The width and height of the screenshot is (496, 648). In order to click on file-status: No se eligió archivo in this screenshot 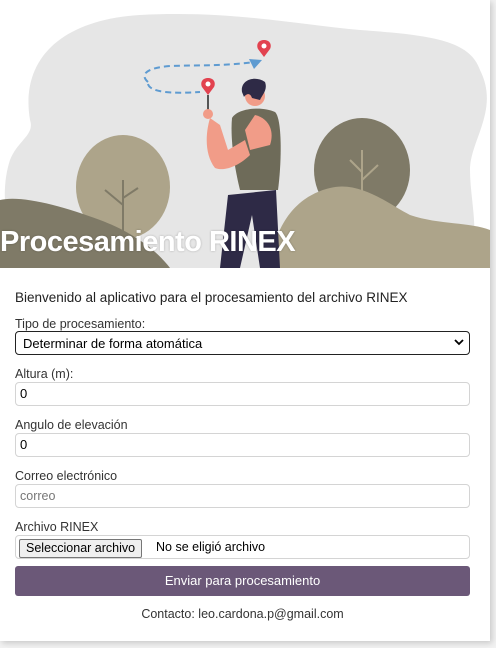, I will do `click(211, 547)`.